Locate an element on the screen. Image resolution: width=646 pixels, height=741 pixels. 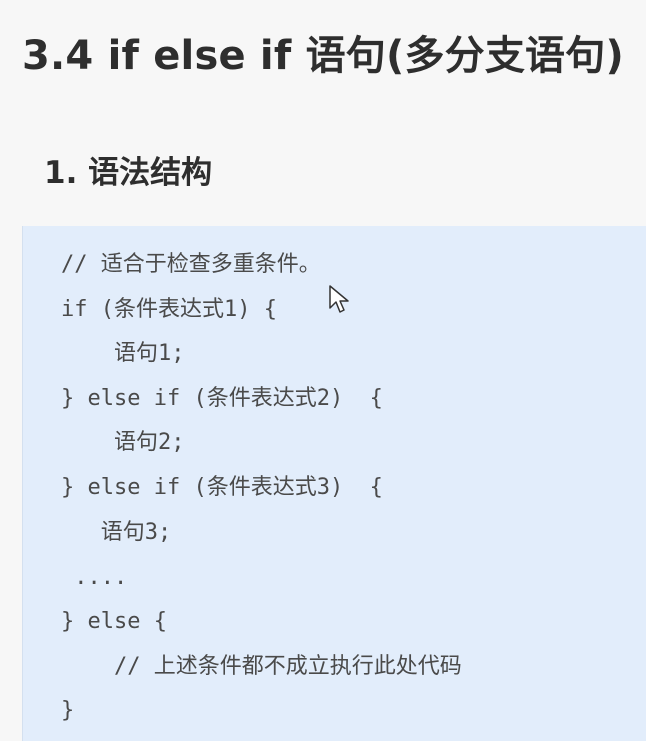
code-line-4: } else if (条件表达式2) { is located at coordinates (222, 398).